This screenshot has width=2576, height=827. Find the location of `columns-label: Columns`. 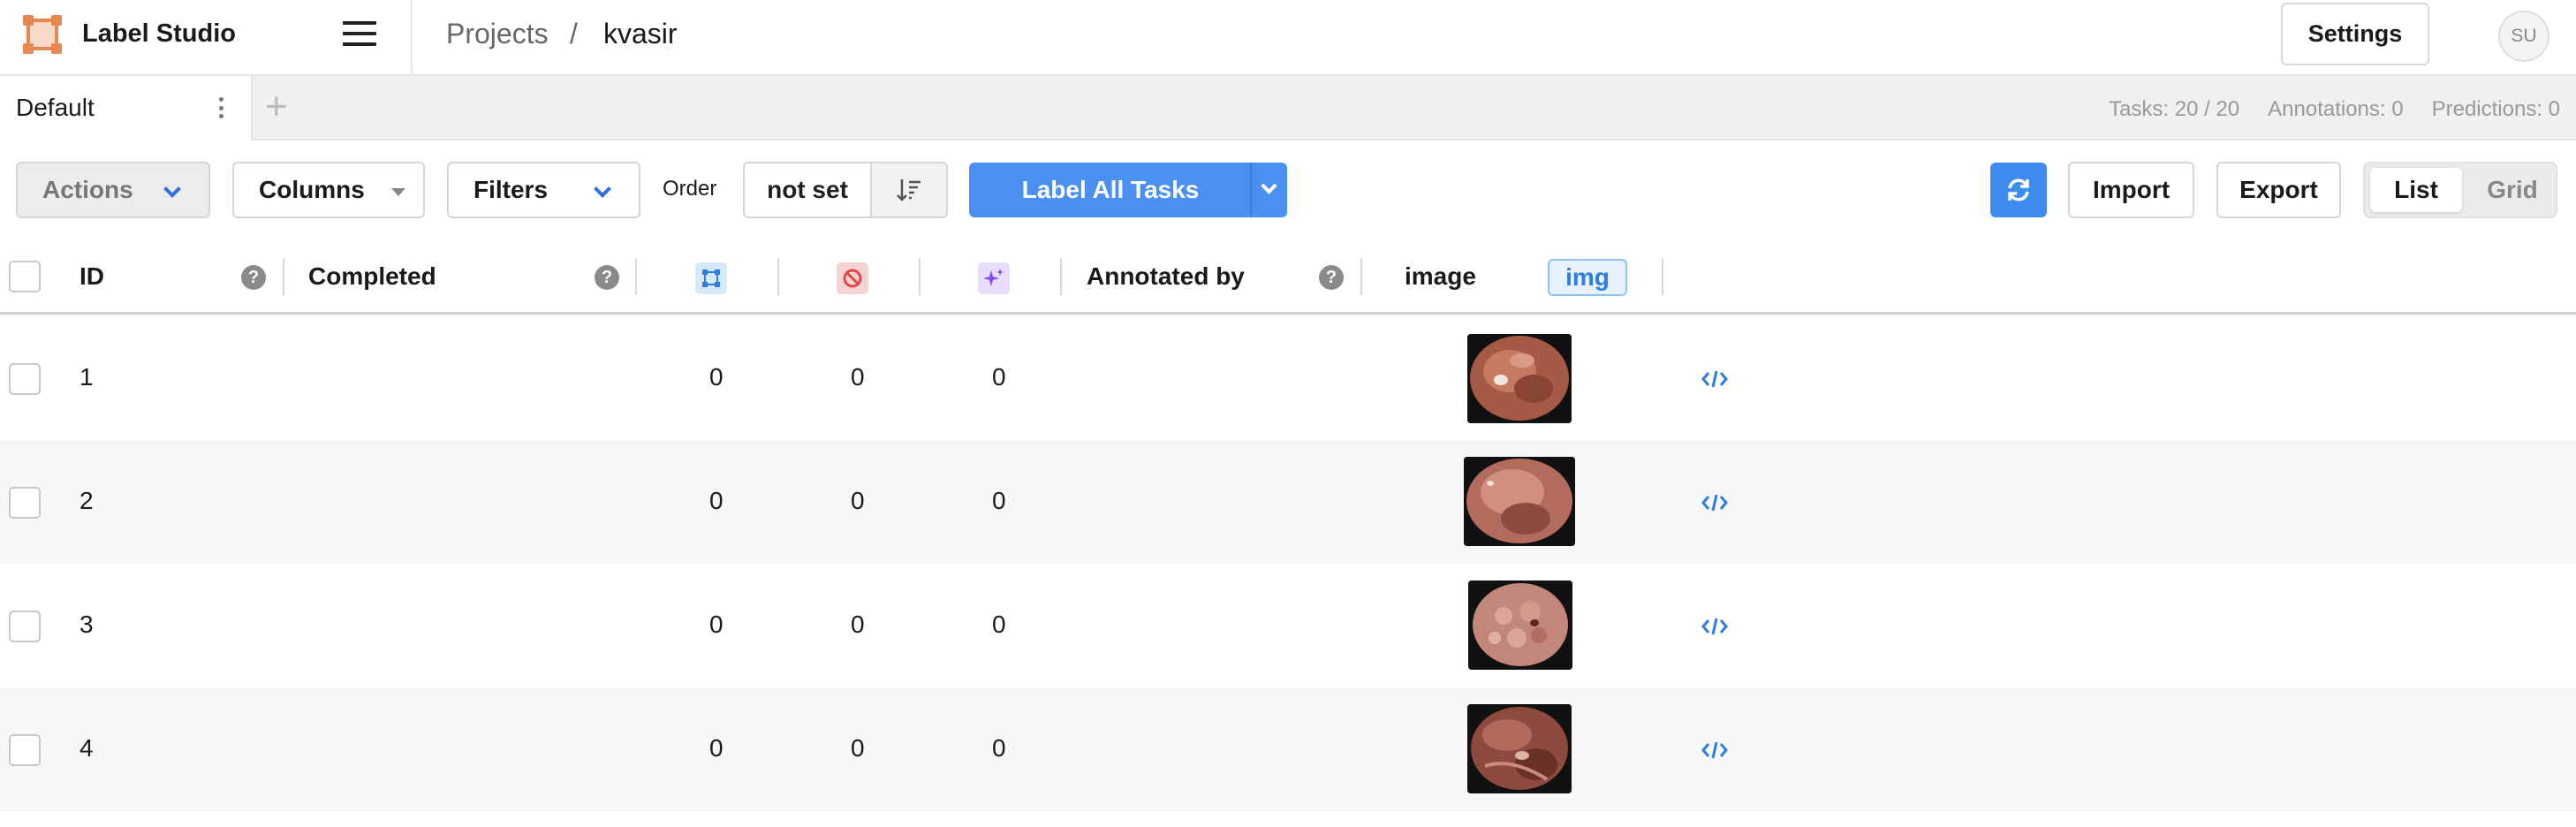

columns-label: Columns is located at coordinates (312, 189).